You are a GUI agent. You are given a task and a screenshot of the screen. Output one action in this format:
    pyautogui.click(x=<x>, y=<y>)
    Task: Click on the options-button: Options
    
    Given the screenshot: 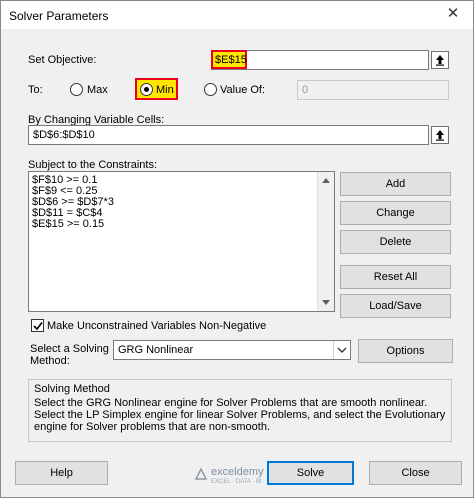 What is the action you would take?
    pyautogui.click(x=405, y=351)
    